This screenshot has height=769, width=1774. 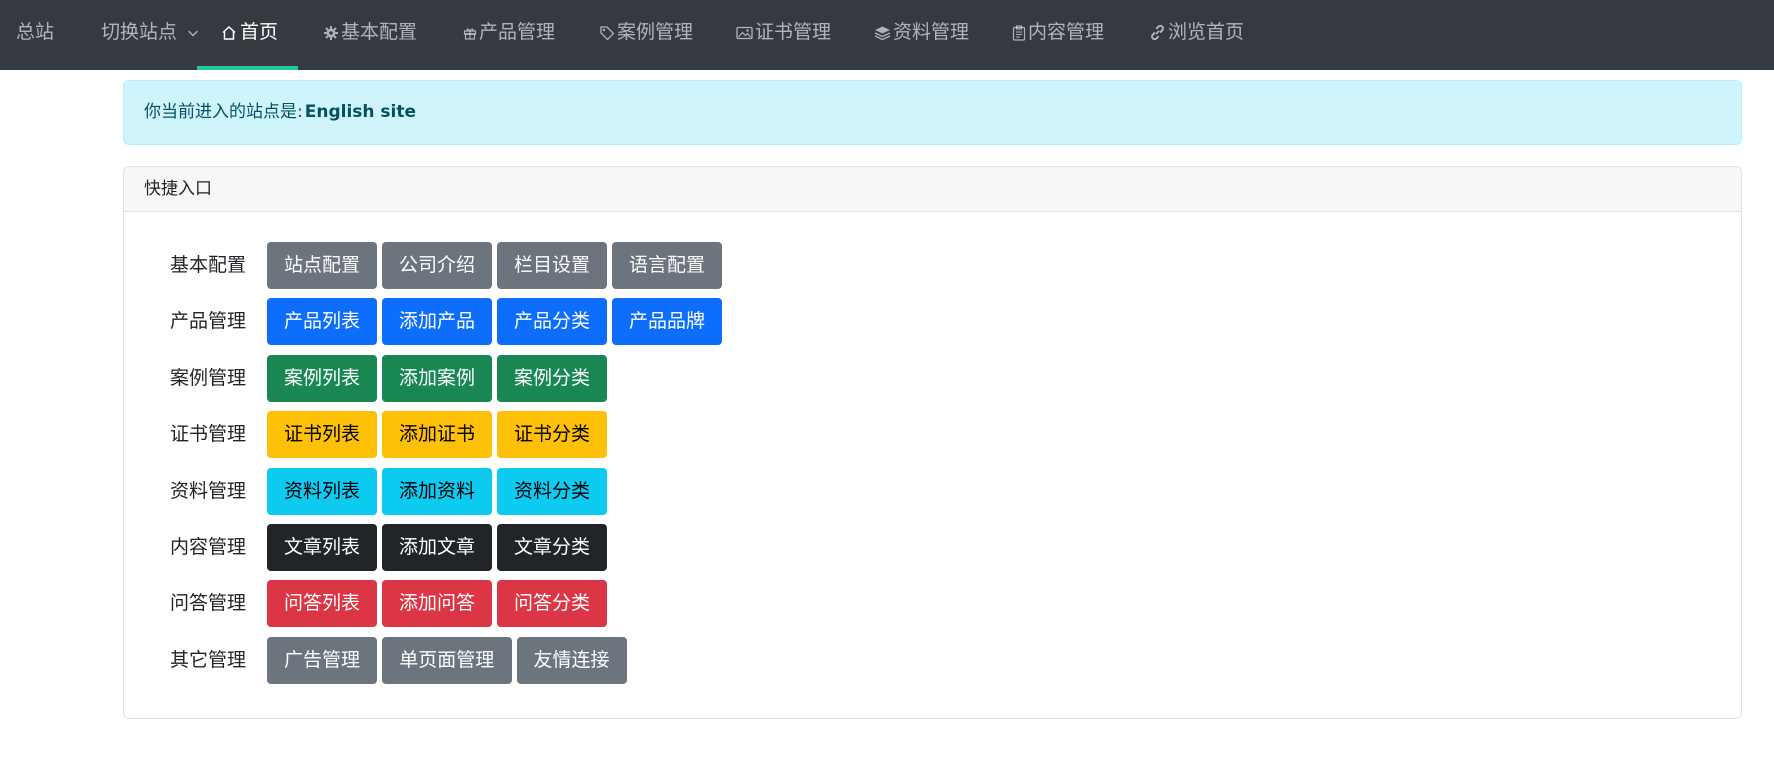 I want to click on quick-link-button: 添加文章, so click(x=437, y=547).